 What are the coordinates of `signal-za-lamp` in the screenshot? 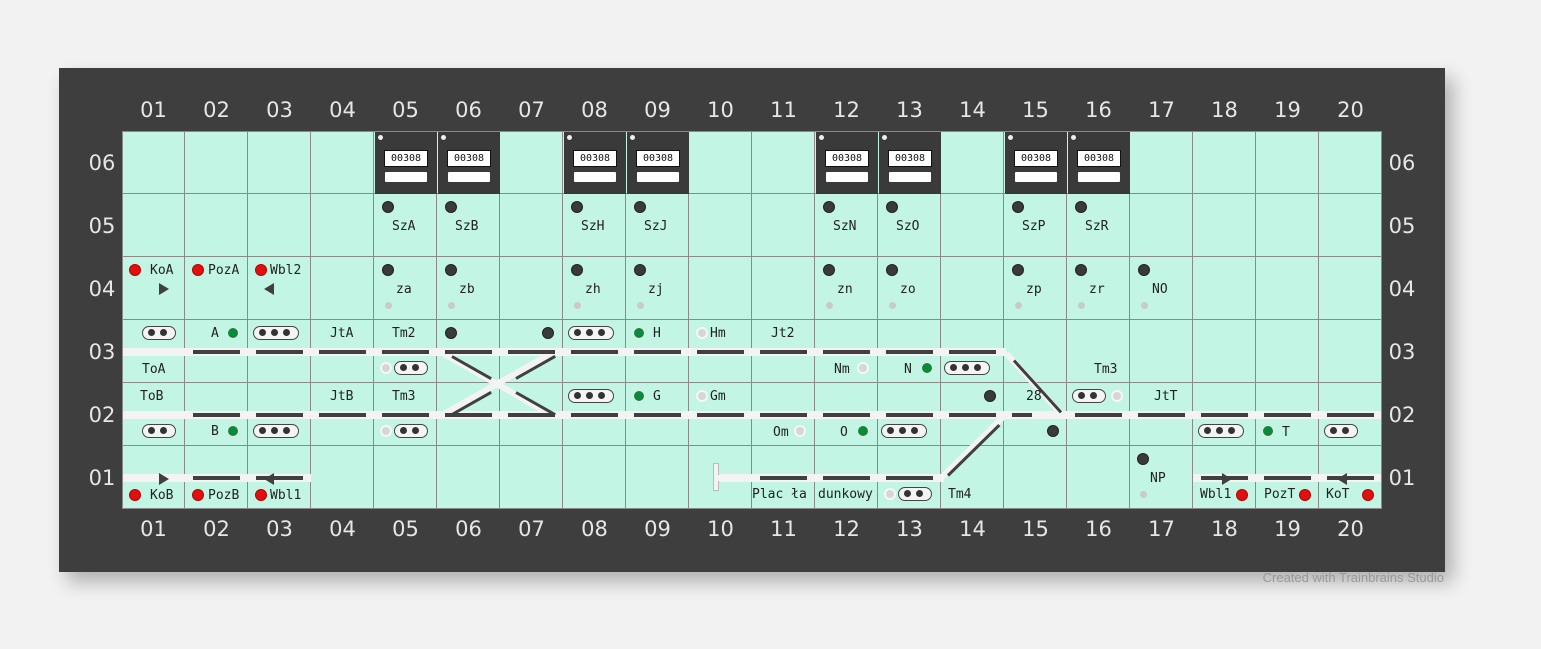 It's located at (388, 270).